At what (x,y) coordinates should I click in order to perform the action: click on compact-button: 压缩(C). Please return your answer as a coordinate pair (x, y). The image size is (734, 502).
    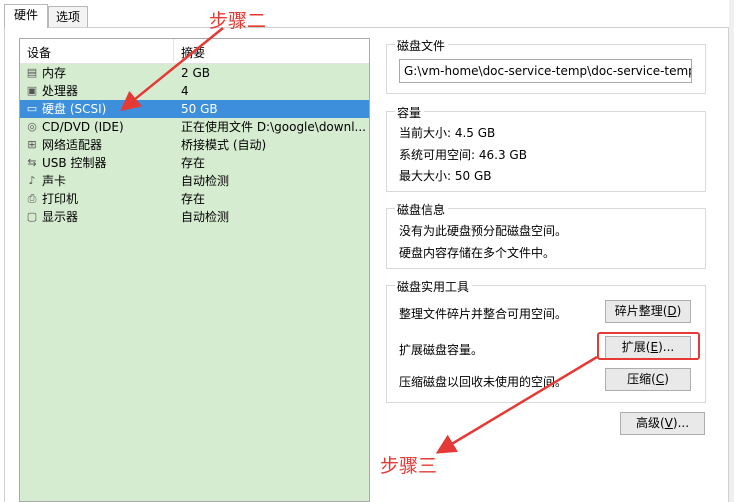
    Looking at the image, I should click on (648, 379).